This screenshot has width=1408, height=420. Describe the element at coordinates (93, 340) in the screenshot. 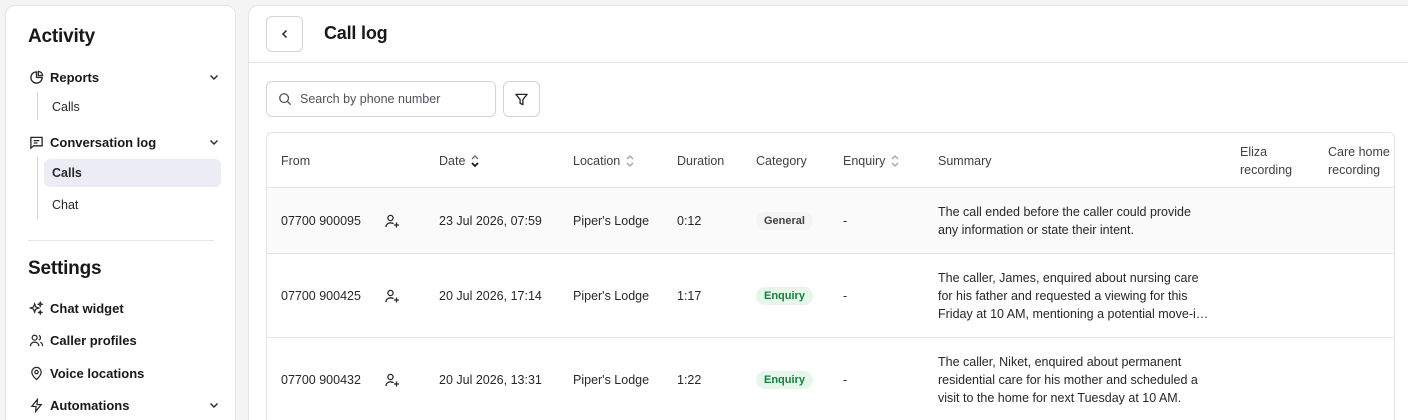

I see `sidebar-item-label: Caller profiles` at that location.